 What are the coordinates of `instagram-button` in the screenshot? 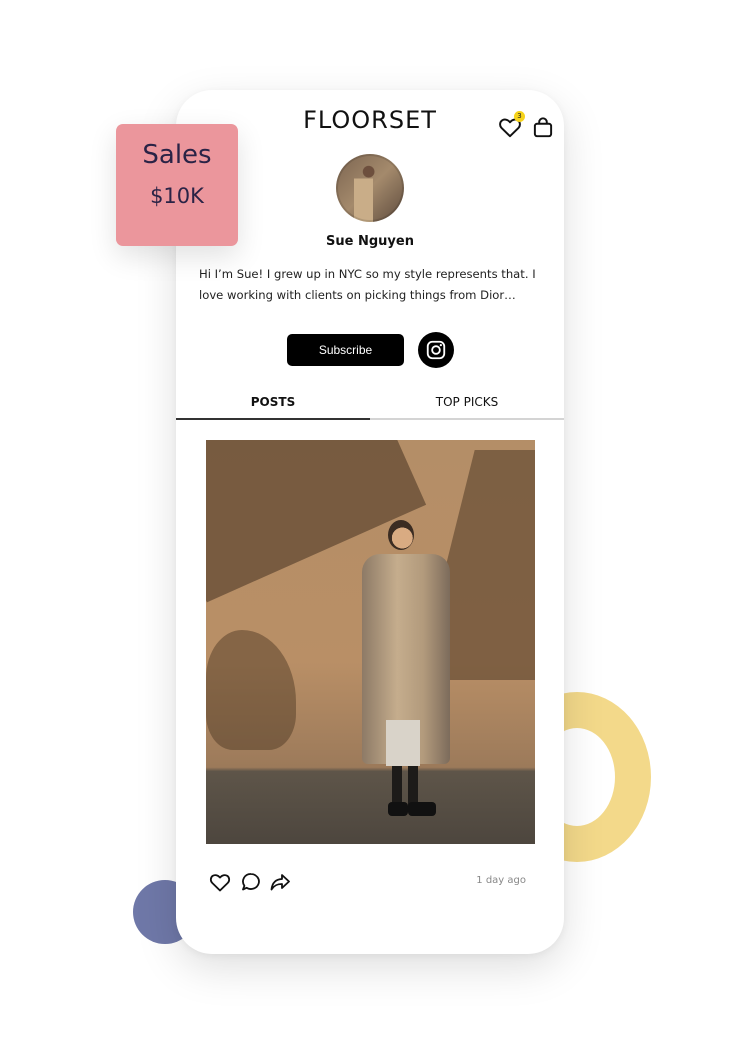 It's located at (436, 350).